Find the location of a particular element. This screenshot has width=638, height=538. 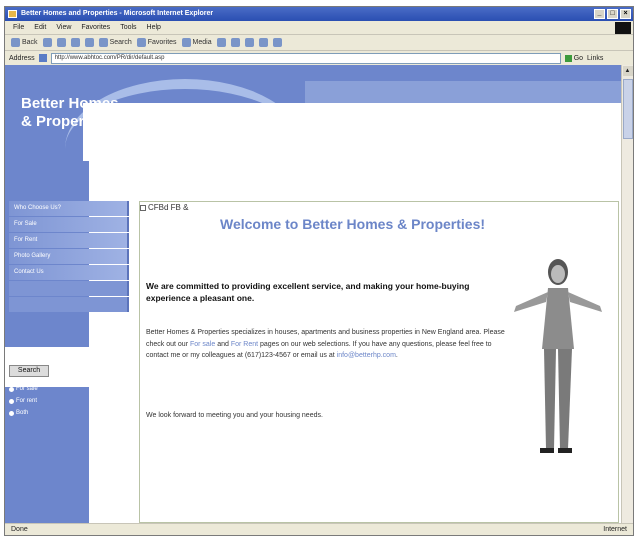

radio-for-rent: For rent is located at coordinates (23, 401).